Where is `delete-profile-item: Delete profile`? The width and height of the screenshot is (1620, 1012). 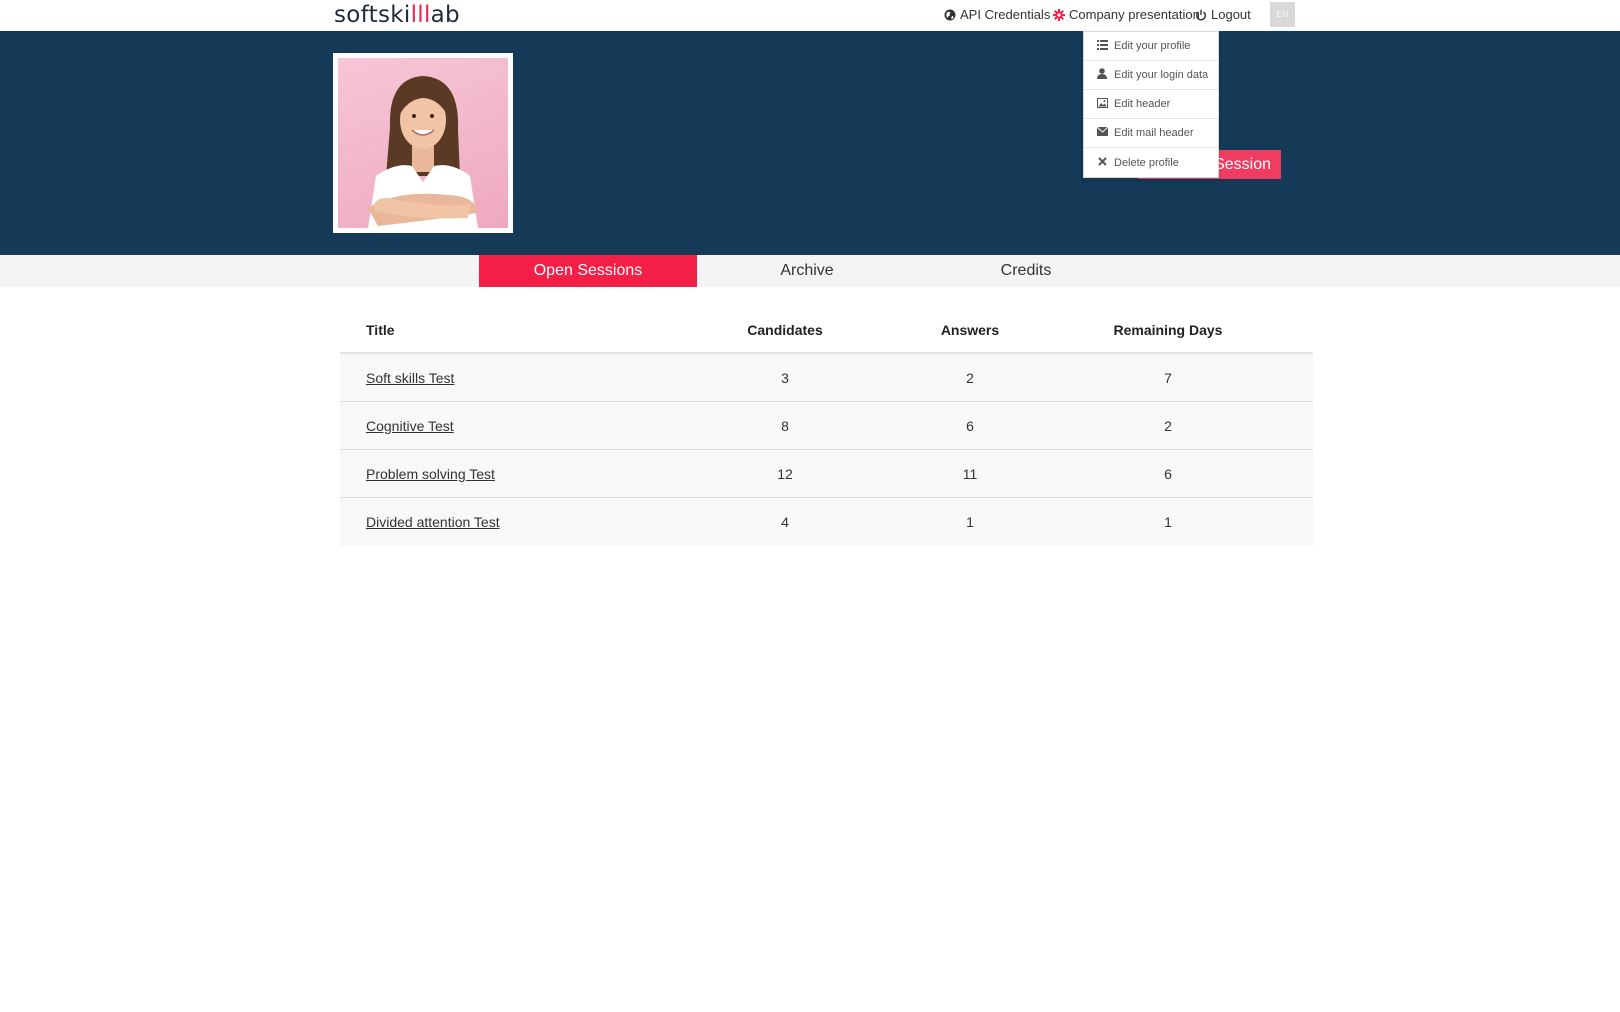
delete-profile-item: Delete profile is located at coordinates (1151, 162).